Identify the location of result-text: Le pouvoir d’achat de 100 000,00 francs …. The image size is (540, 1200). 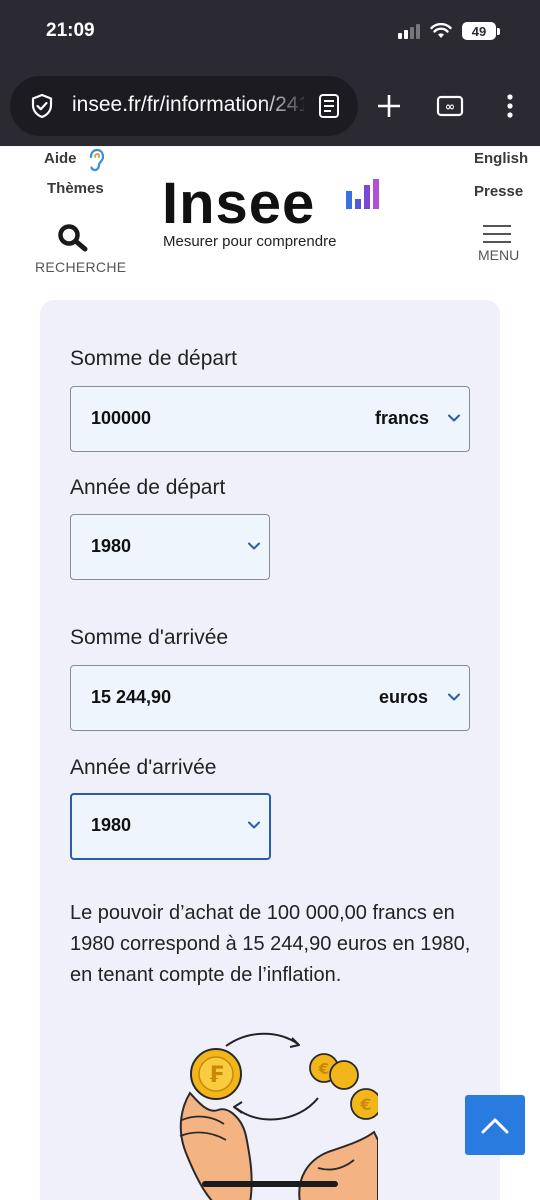
(270, 944).